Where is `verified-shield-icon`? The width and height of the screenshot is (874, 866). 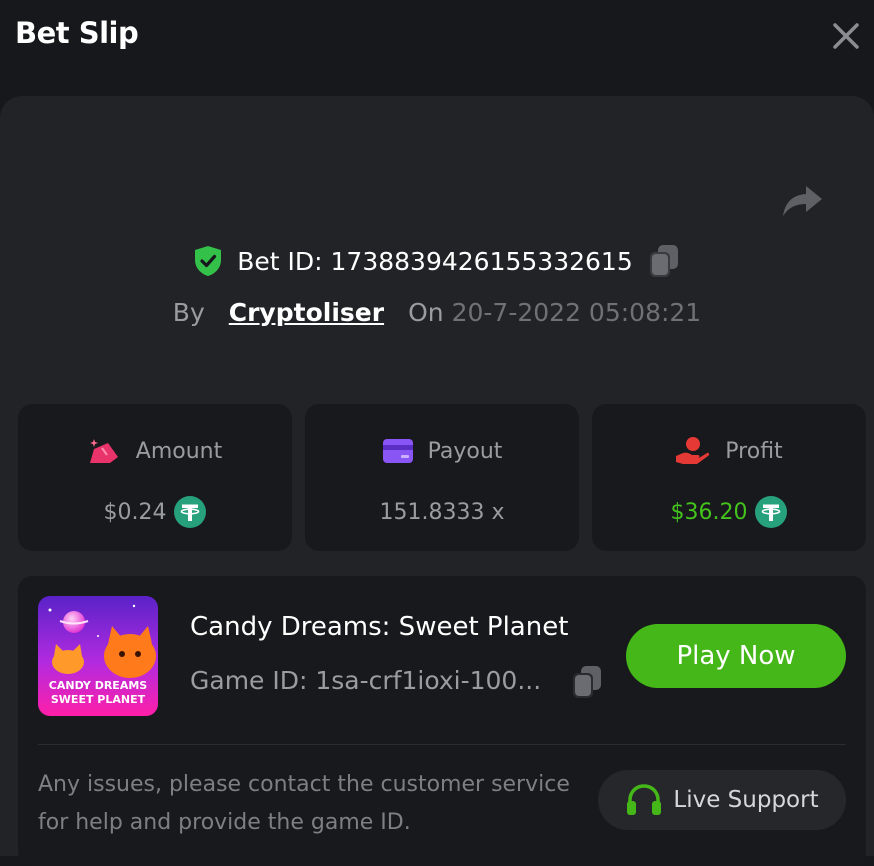 verified-shield-icon is located at coordinates (208, 261).